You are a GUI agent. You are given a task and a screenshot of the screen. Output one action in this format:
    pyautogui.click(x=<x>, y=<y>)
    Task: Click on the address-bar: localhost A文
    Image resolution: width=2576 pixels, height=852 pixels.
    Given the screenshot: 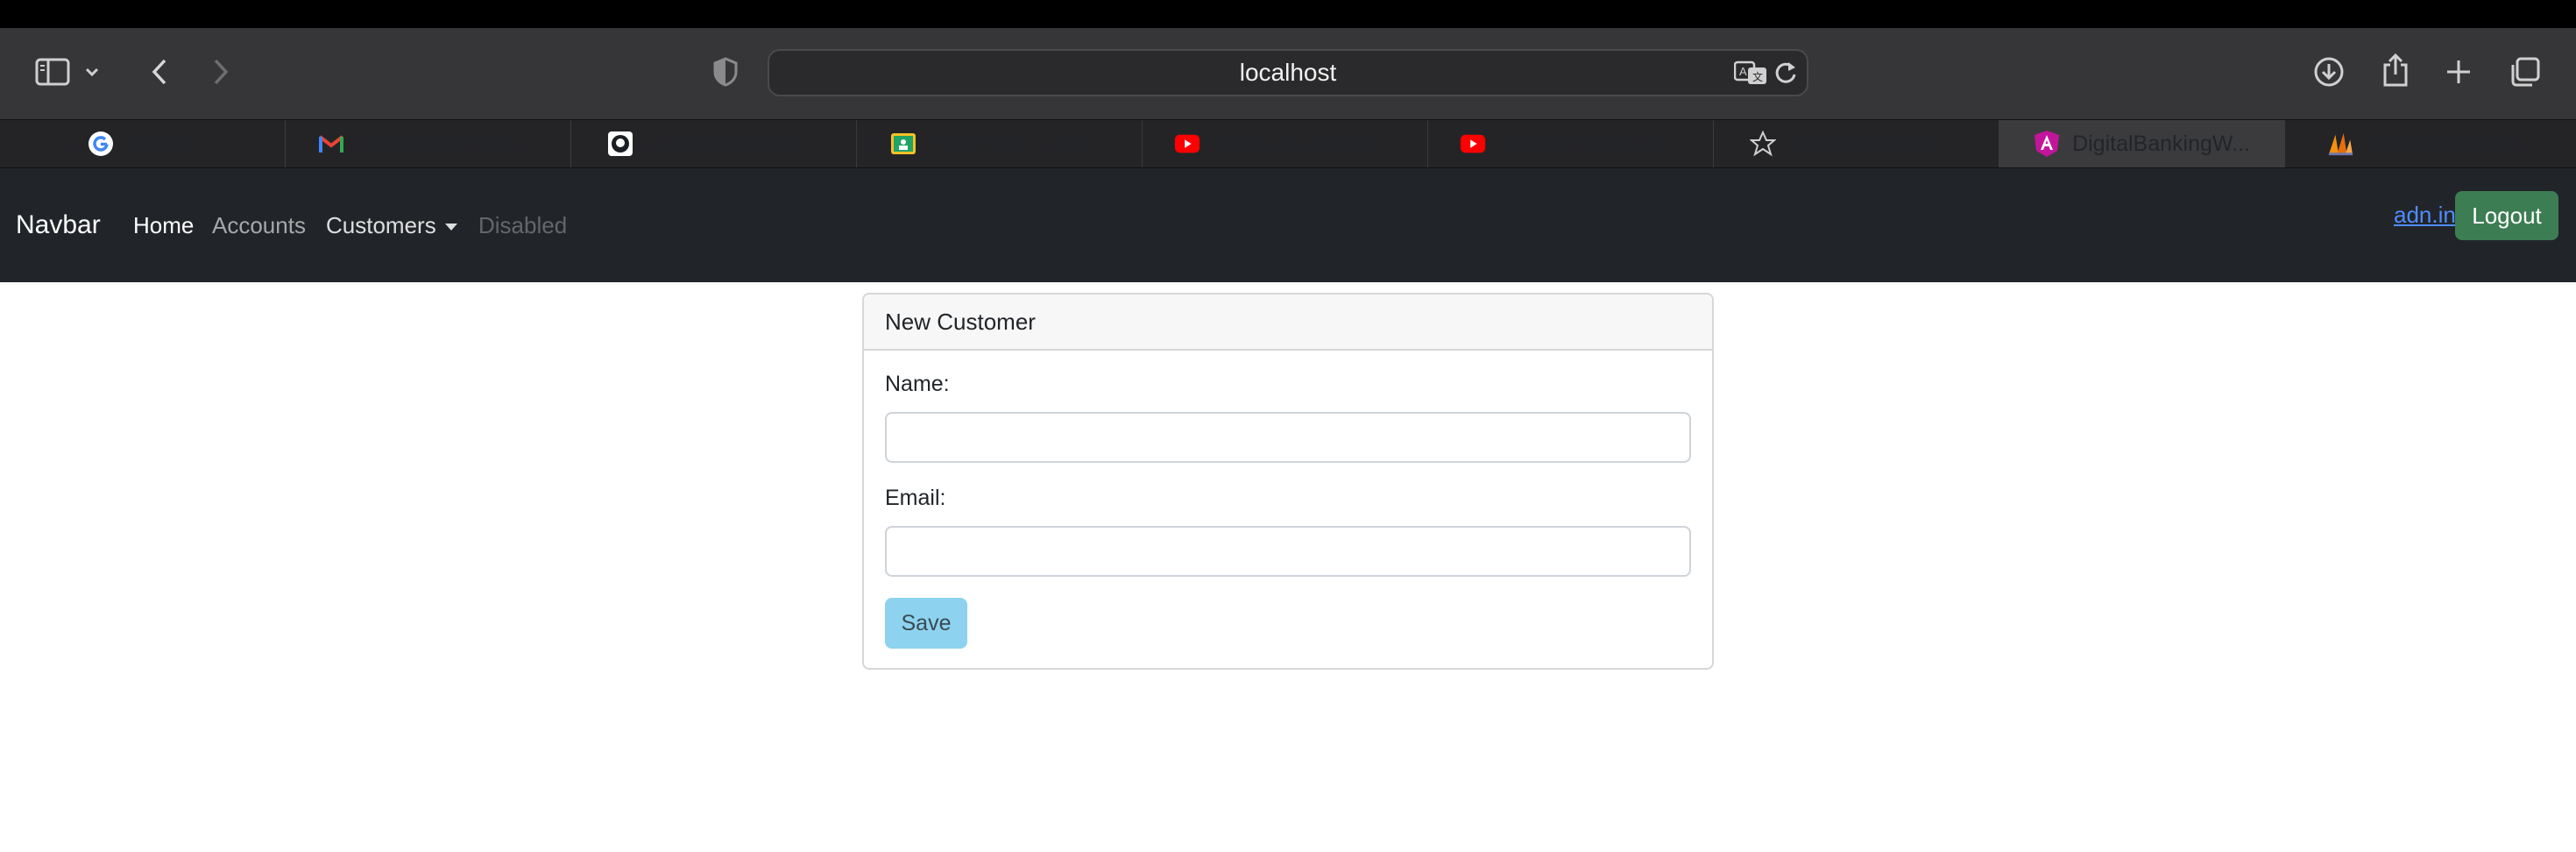 What is the action you would take?
    pyautogui.click(x=1288, y=72)
    